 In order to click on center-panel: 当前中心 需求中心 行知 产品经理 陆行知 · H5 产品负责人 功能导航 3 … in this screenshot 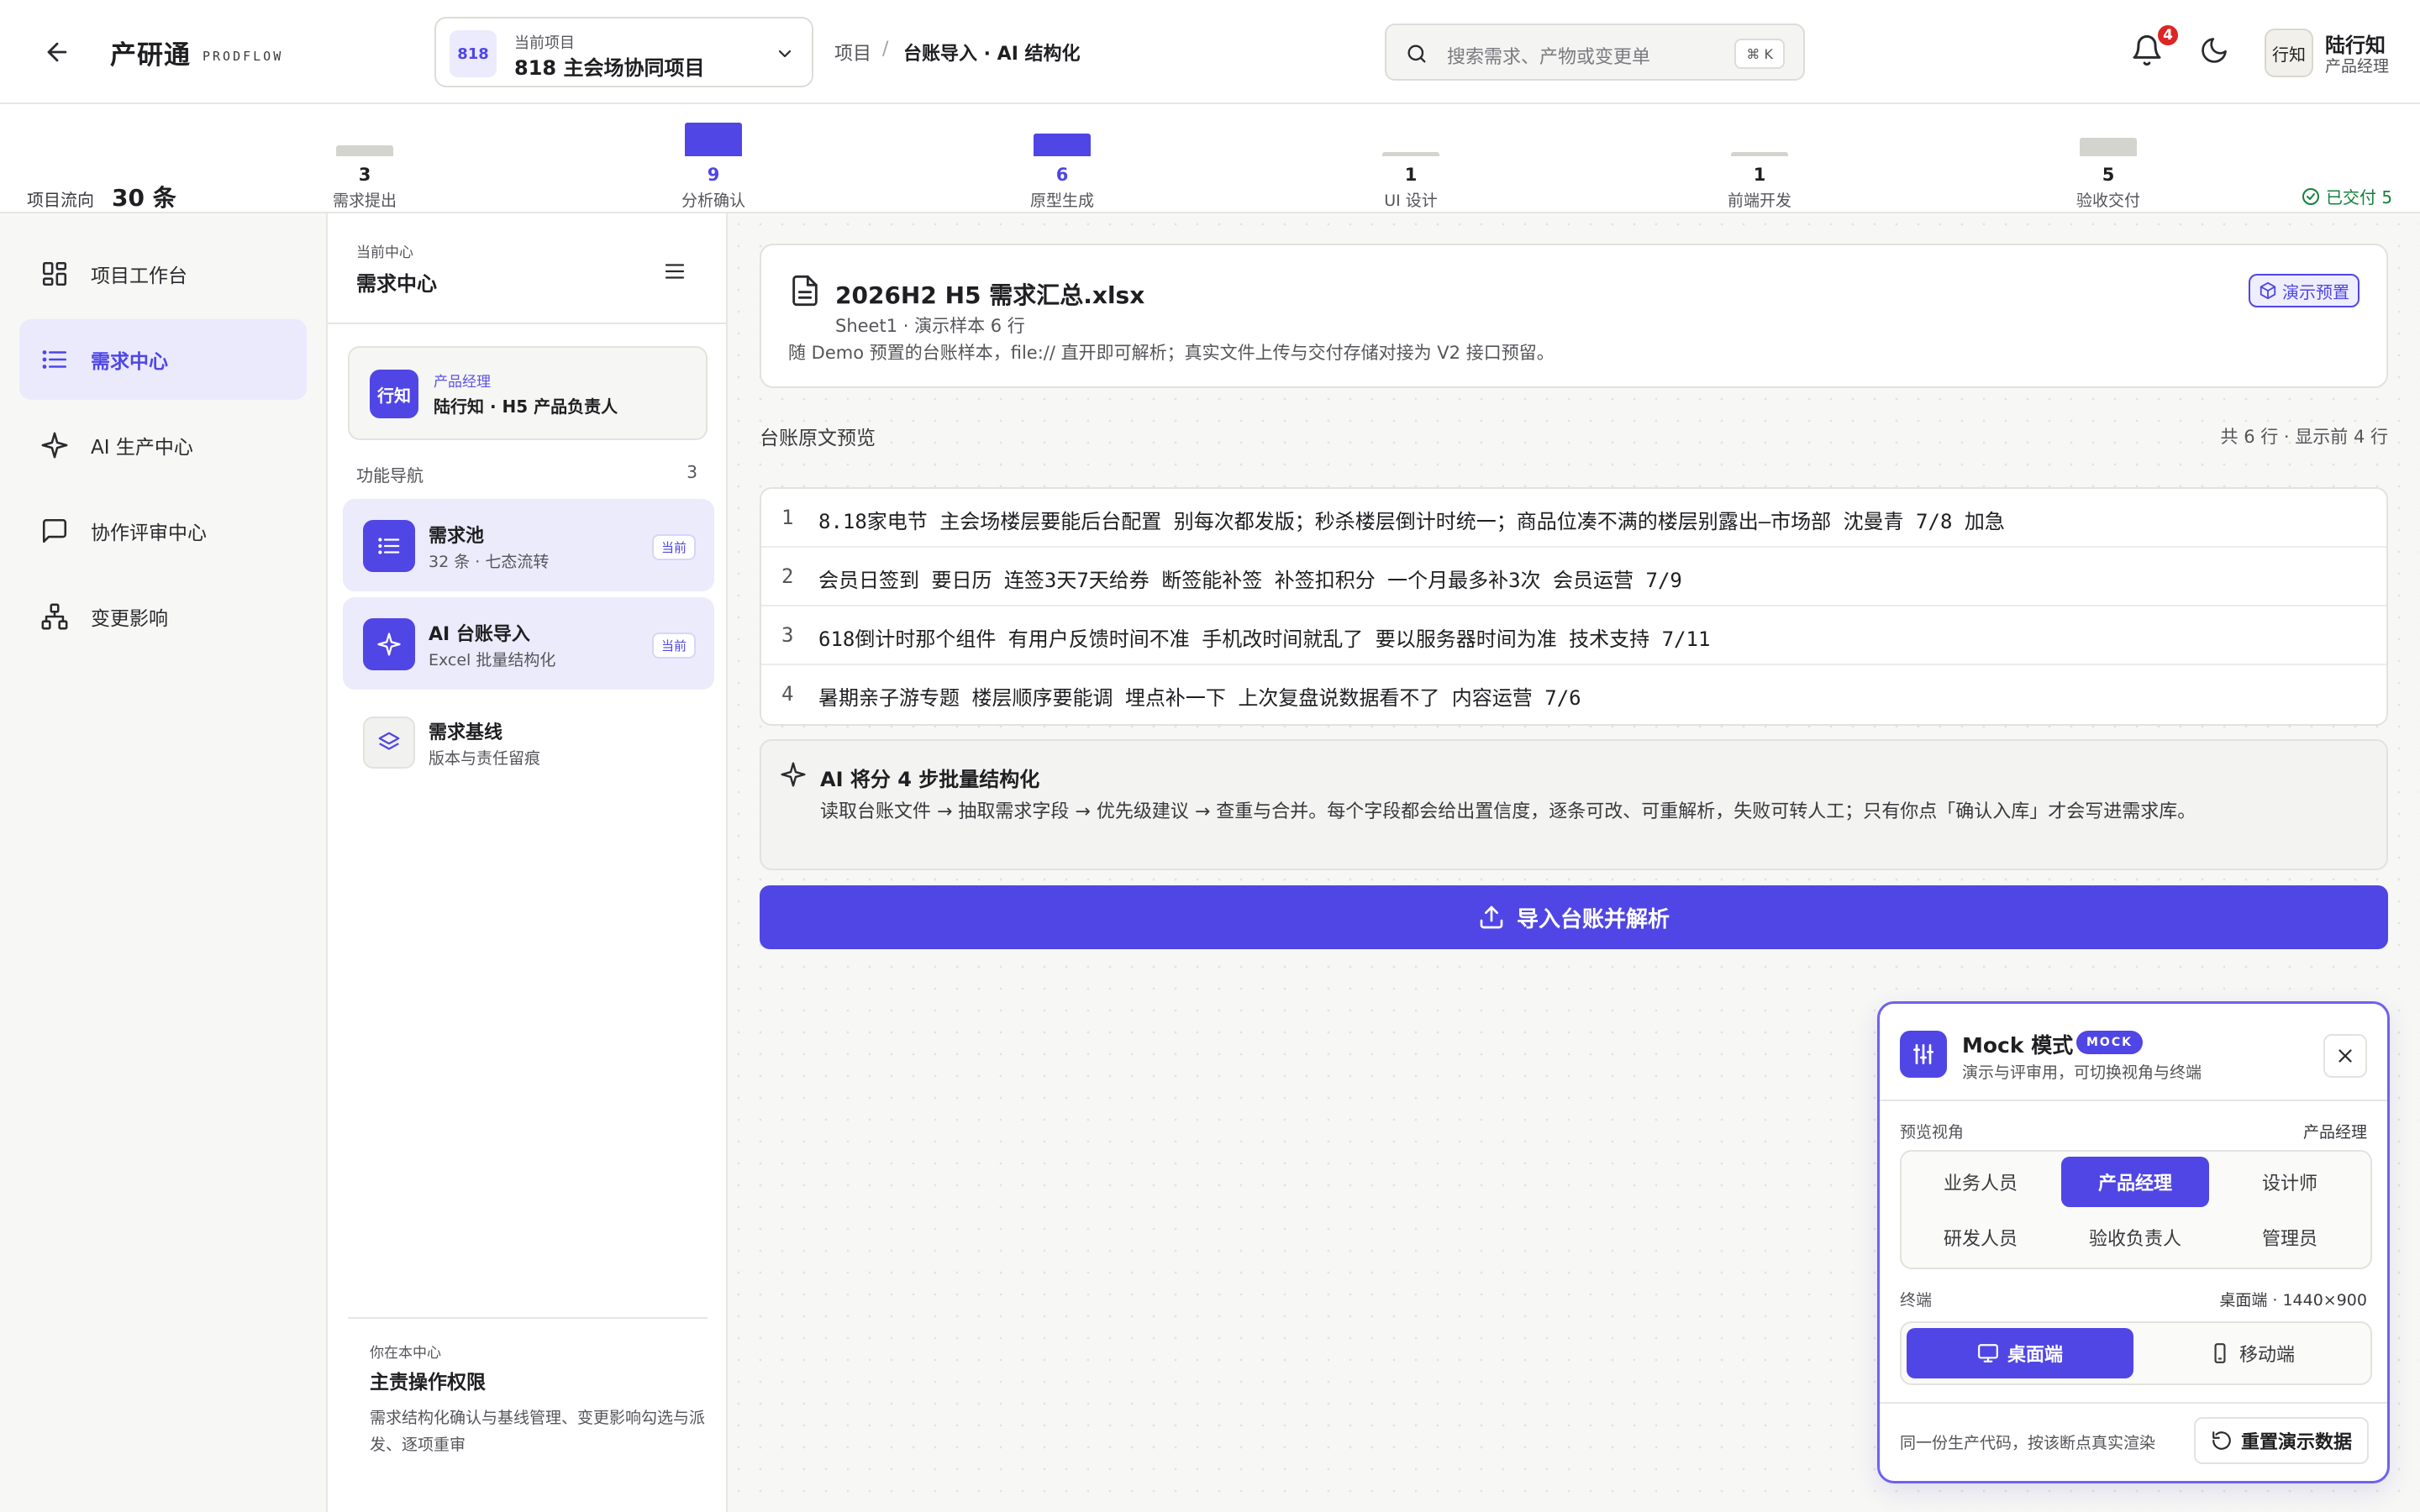, I will do `click(528, 862)`.